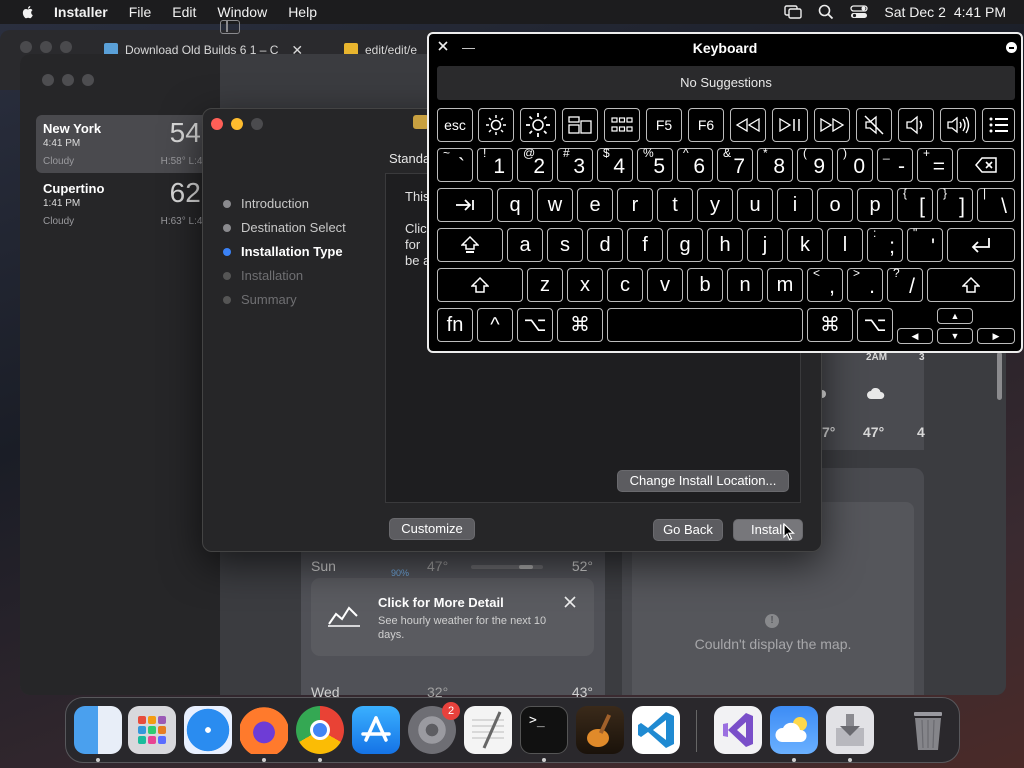  What do you see at coordinates (999, 376) in the screenshot?
I see `weather-scrollbar` at bounding box center [999, 376].